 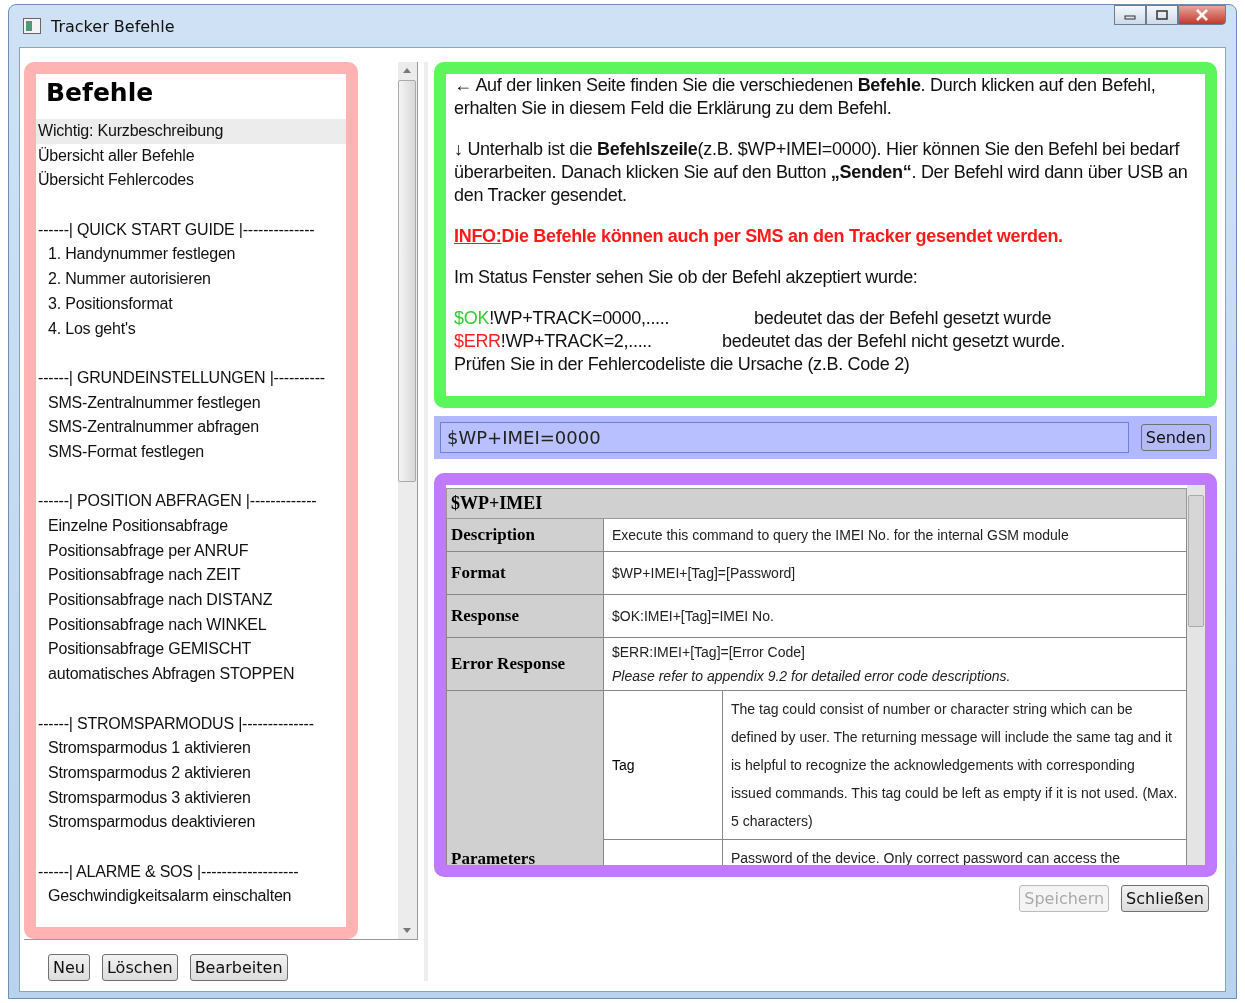 I want to click on list-item: Wichtig: Kurzbeschreibung, so click(x=191, y=131).